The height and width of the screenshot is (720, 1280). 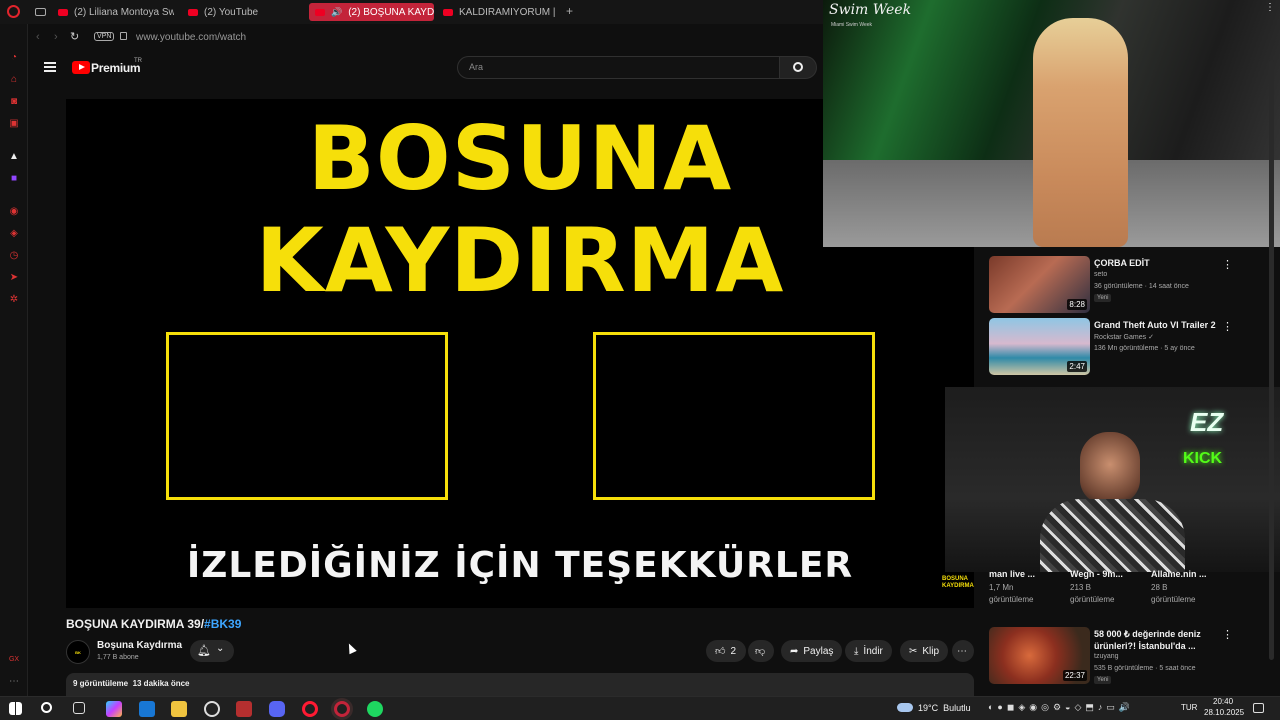 I want to click on like-button: 👍︎ 2, so click(x=726, y=651).